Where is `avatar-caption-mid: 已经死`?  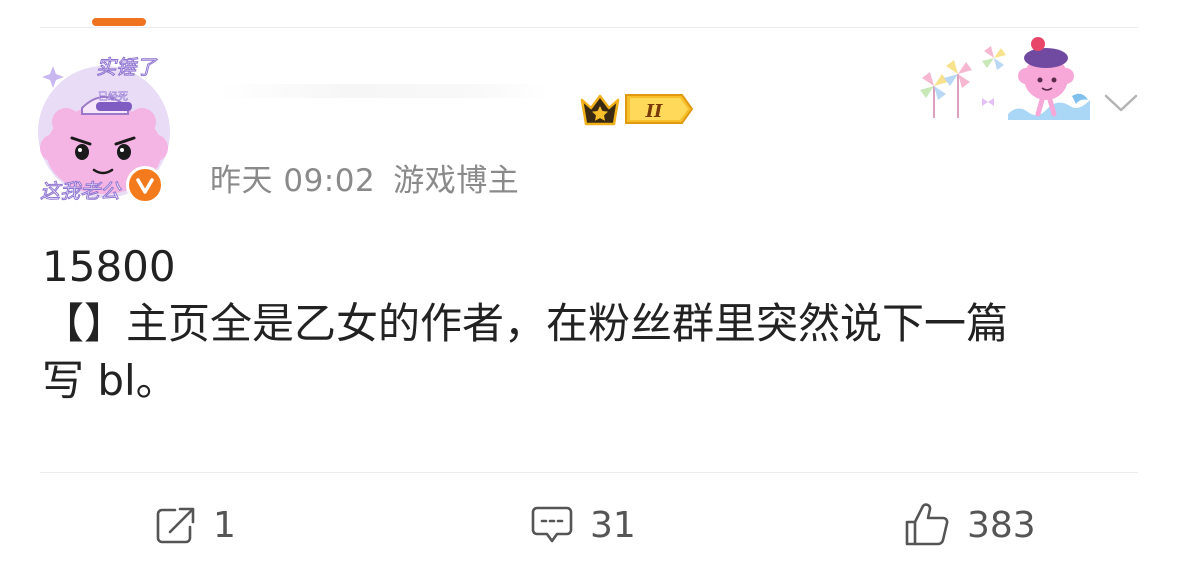
avatar-caption-mid: 已经死 is located at coordinates (113, 96).